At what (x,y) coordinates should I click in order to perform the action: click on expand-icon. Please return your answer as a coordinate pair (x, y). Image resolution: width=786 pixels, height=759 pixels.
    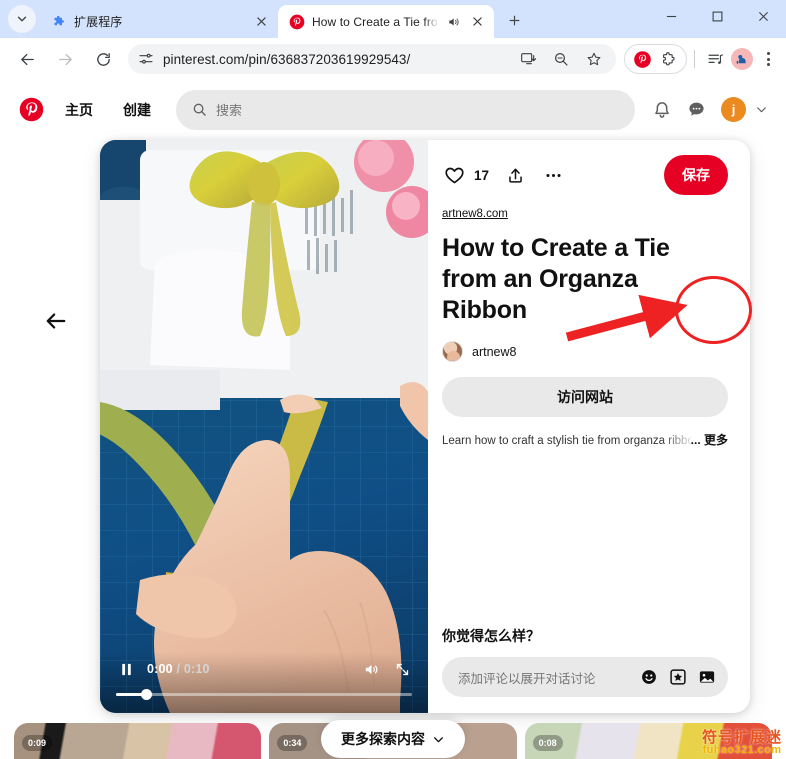
    Looking at the image, I should click on (402, 669).